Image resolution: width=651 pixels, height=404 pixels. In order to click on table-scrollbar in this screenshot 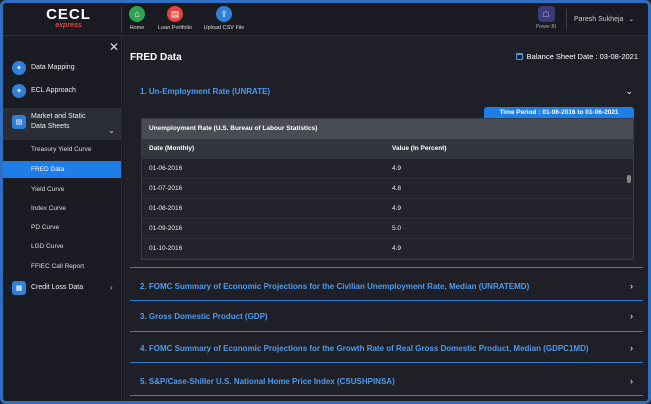, I will do `click(629, 179)`.